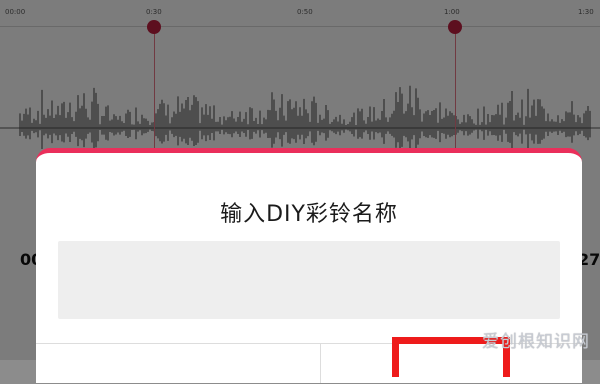 This screenshot has height=384, width=600. Describe the element at coordinates (178, 364) in the screenshot. I see `cancel-button` at that location.